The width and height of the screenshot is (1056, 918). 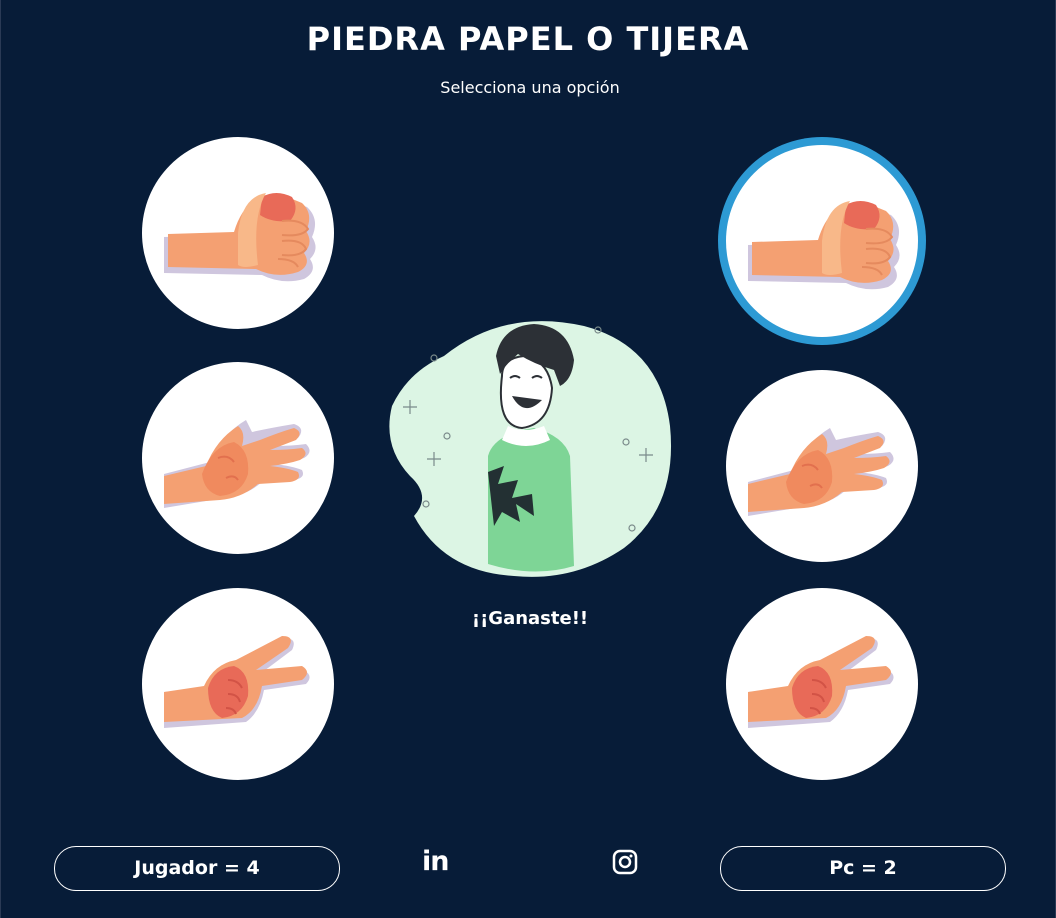 I want to click on page-subtitle: Selecciona una opción, so click(x=530, y=87).